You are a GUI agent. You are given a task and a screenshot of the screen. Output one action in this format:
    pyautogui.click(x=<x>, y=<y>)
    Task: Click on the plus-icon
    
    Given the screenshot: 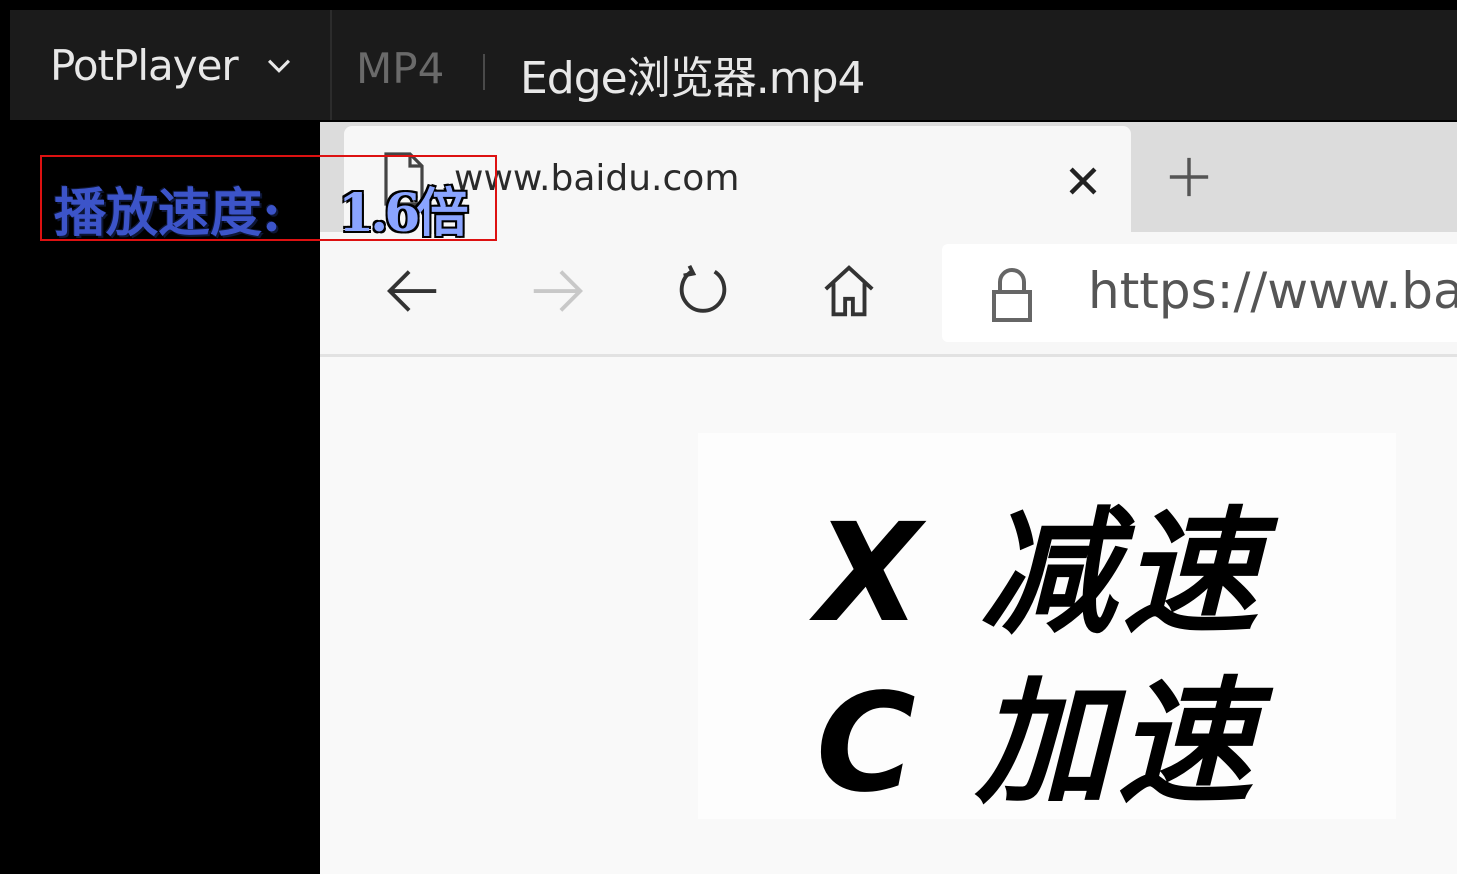 What is the action you would take?
    pyautogui.click(x=1189, y=177)
    